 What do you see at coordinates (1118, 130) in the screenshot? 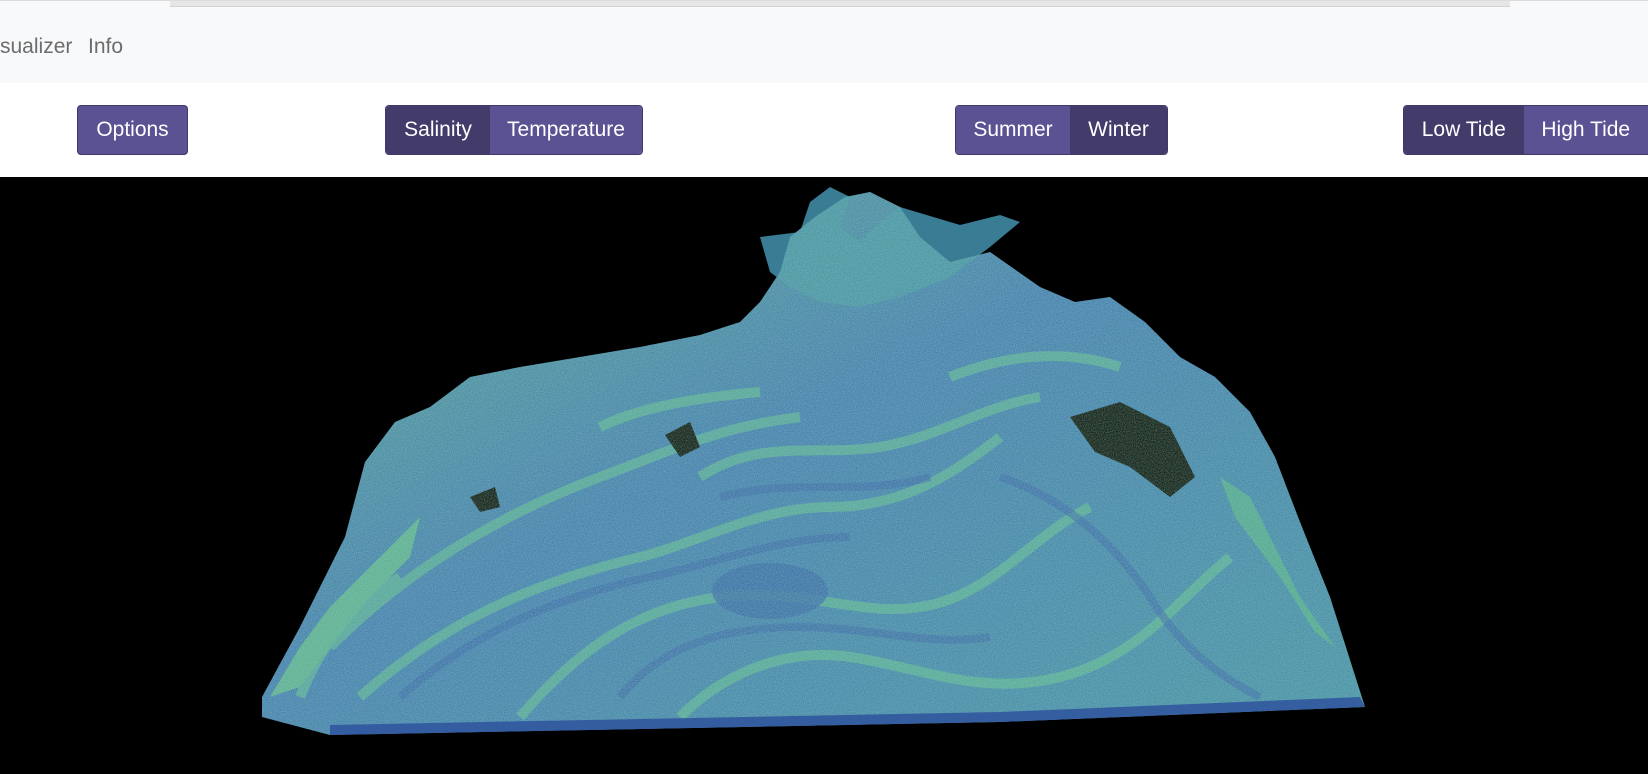
I see `winter-button: Winter` at bounding box center [1118, 130].